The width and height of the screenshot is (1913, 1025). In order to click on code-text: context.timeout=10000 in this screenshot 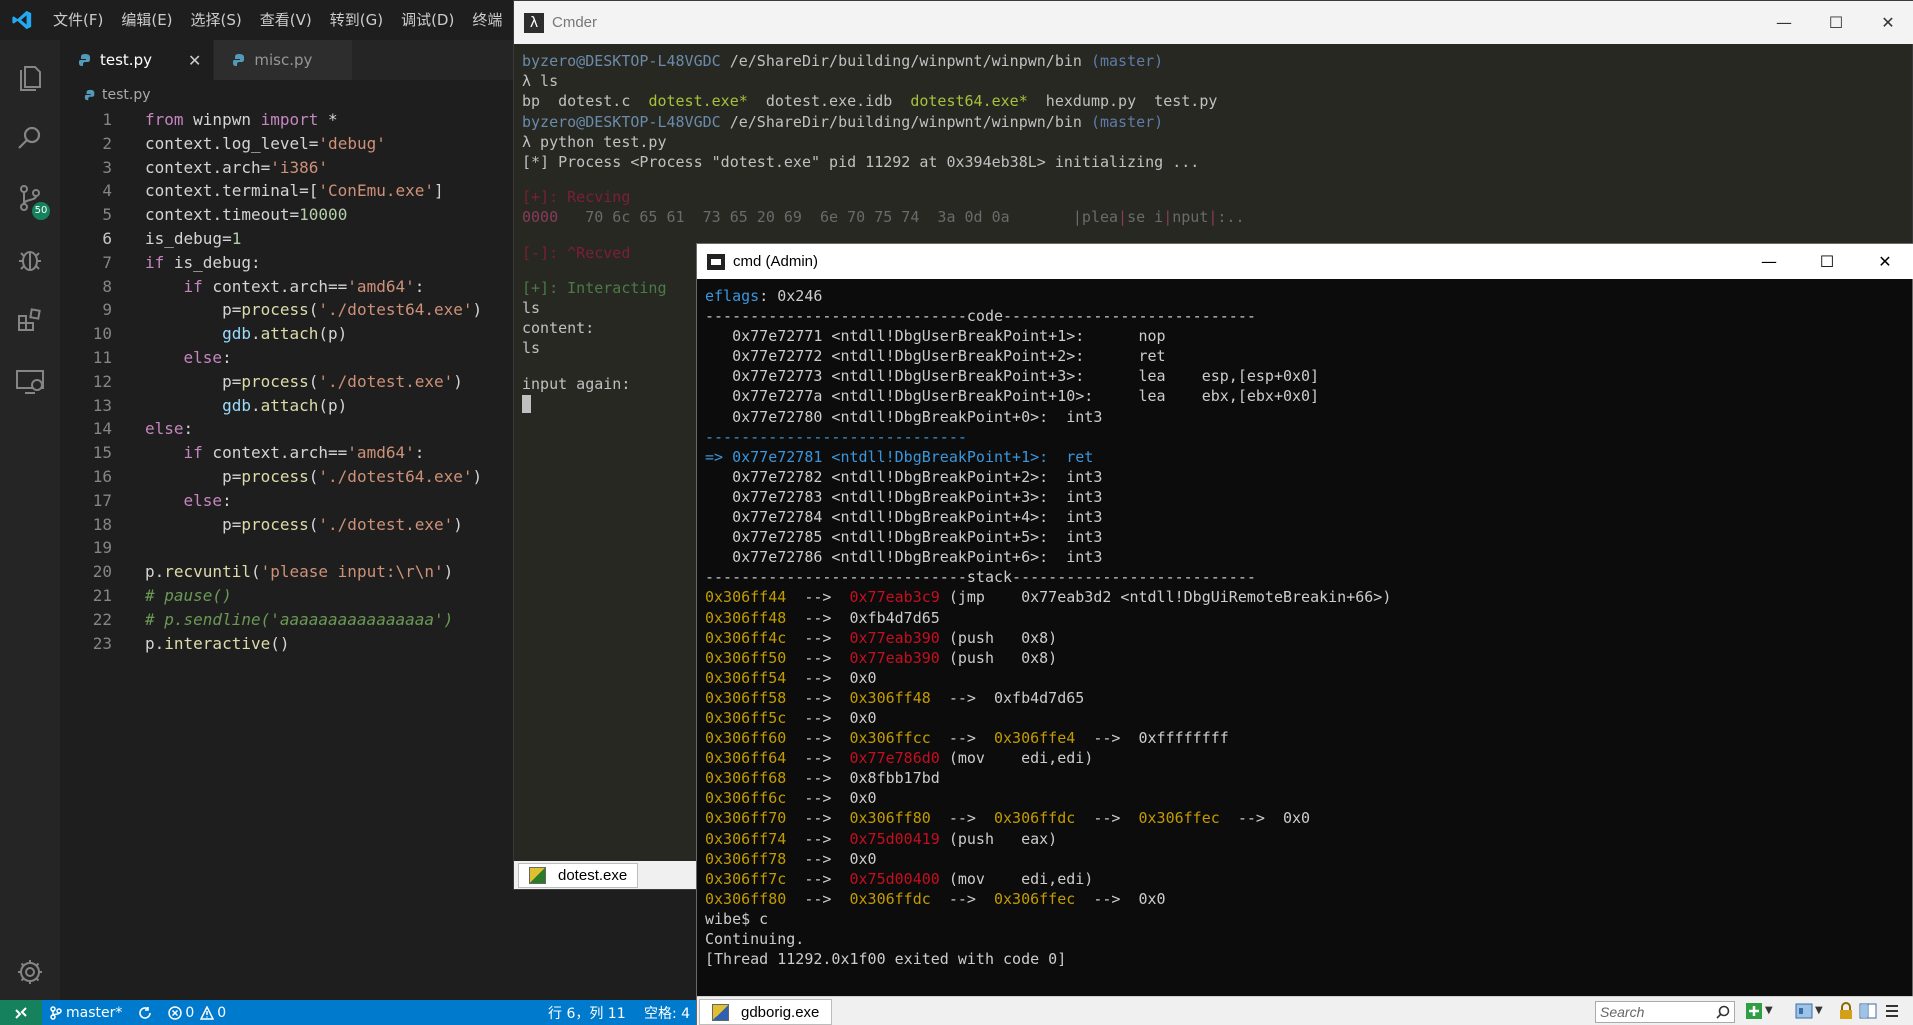, I will do `click(246, 215)`.